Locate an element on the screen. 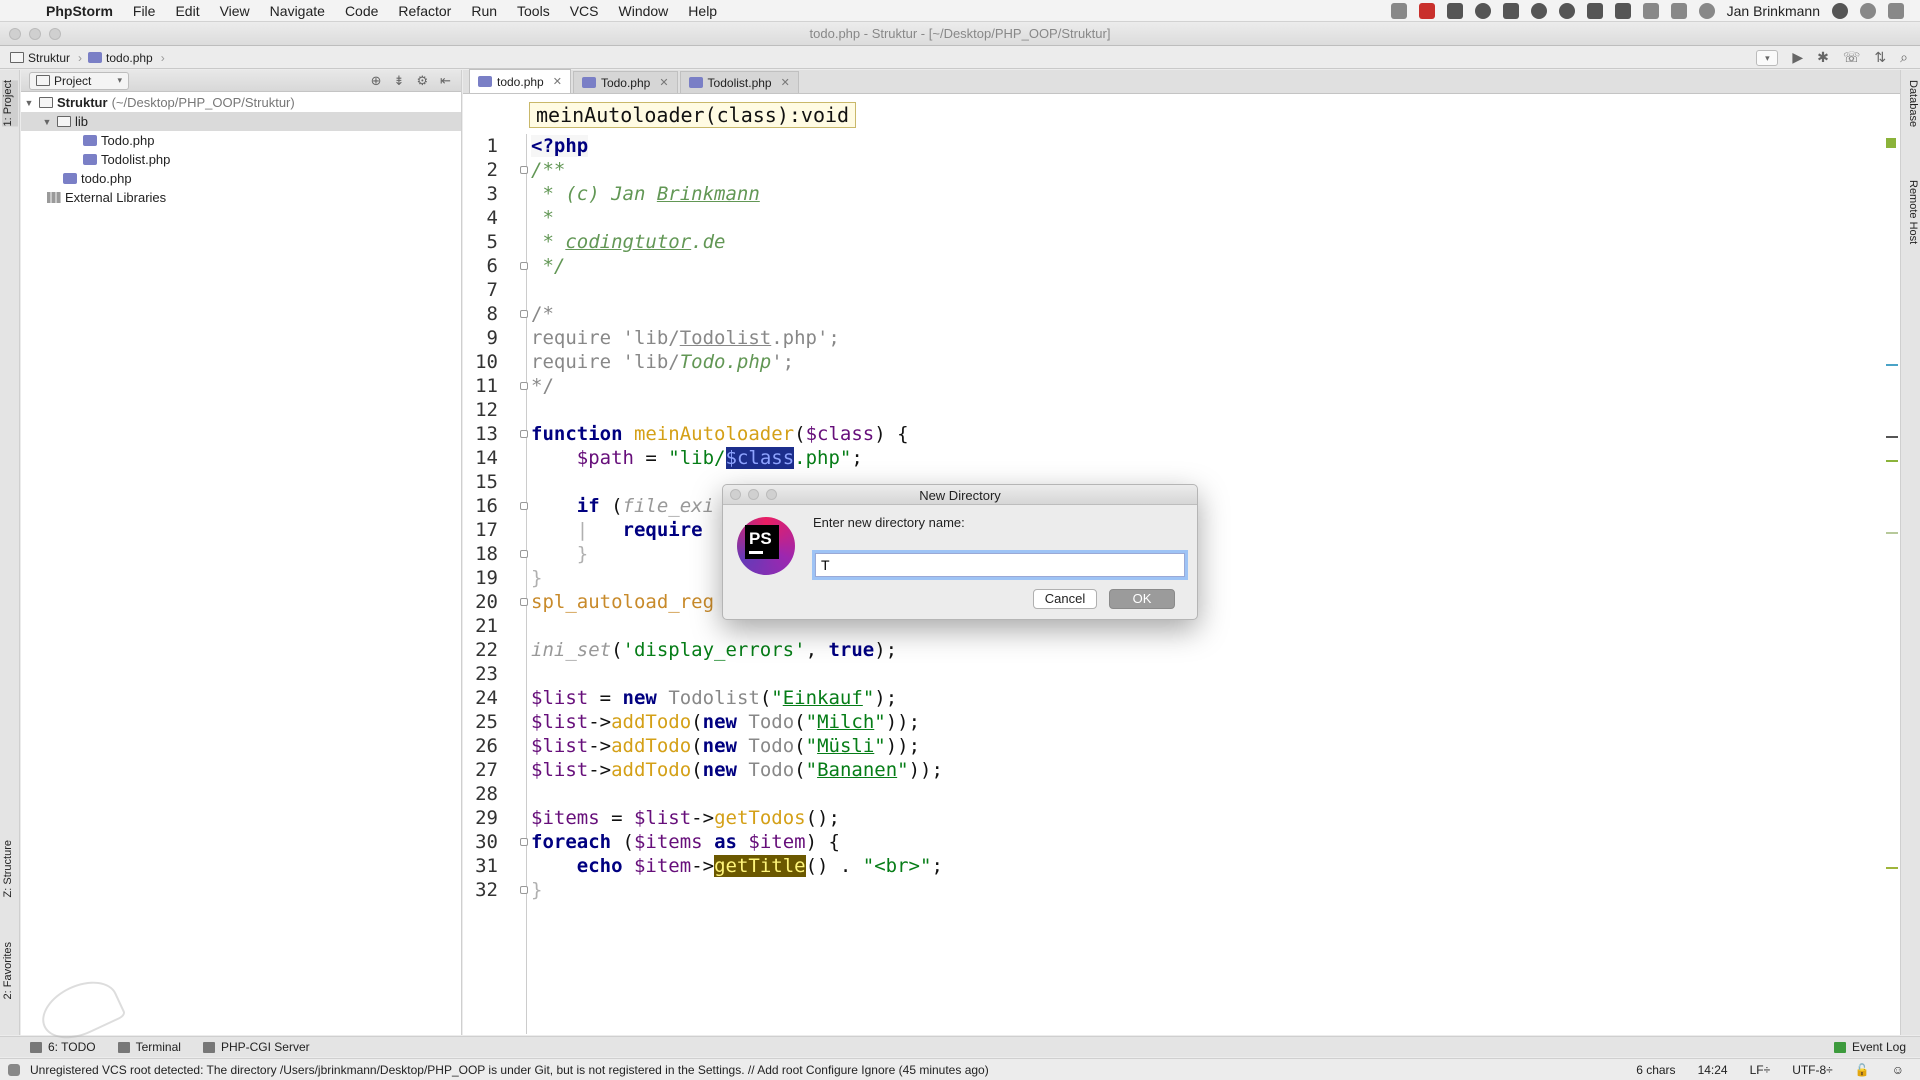 The height and width of the screenshot is (1080, 1920). tree-item-todo-class: Todo.php is located at coordinates (241, 140).